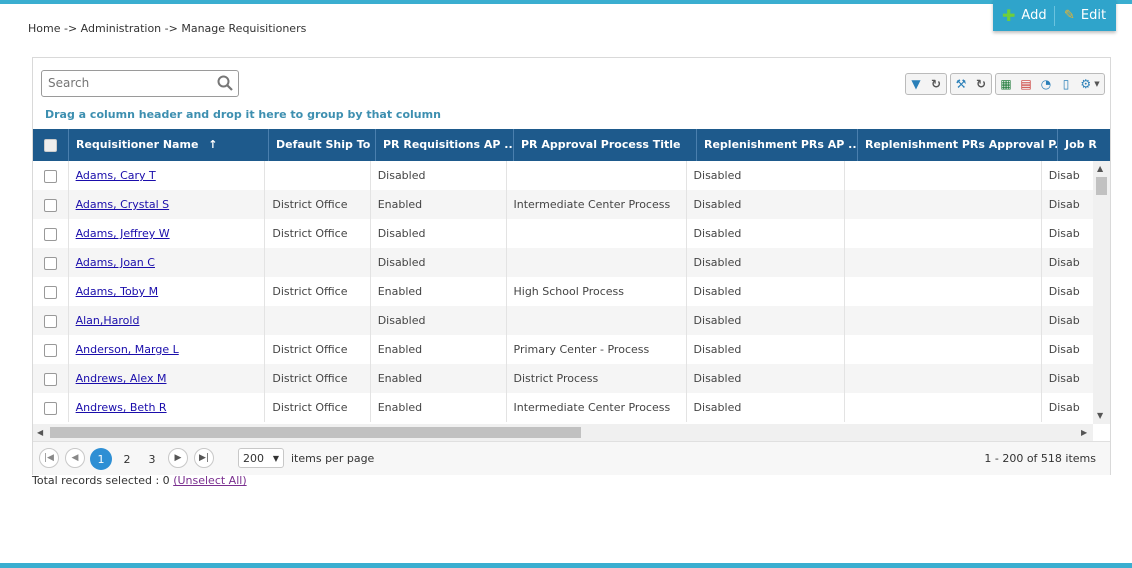  I want to click on excel-icon: ▦, so click(1006, 84).